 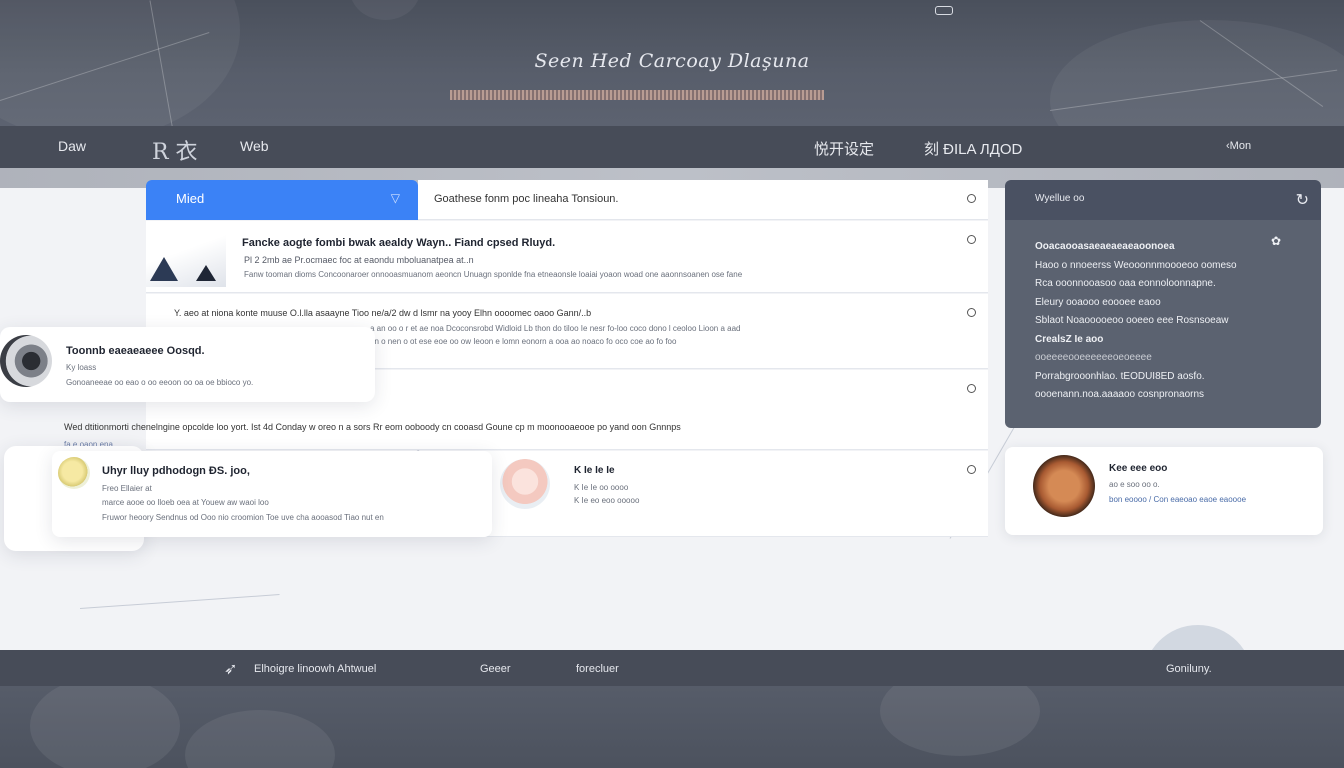 I want to click on hero-title: Seen Hed Carcoay Dlaşuna, so click(x=672, y=61).